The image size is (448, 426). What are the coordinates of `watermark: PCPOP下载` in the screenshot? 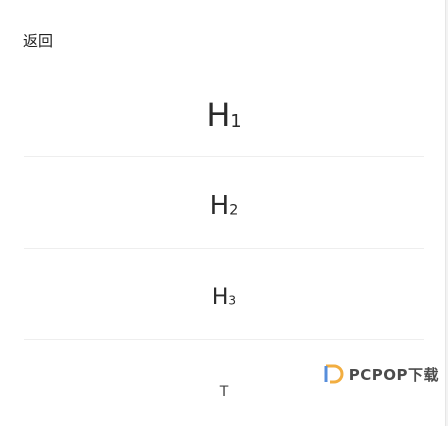 It's located at (381, 374).